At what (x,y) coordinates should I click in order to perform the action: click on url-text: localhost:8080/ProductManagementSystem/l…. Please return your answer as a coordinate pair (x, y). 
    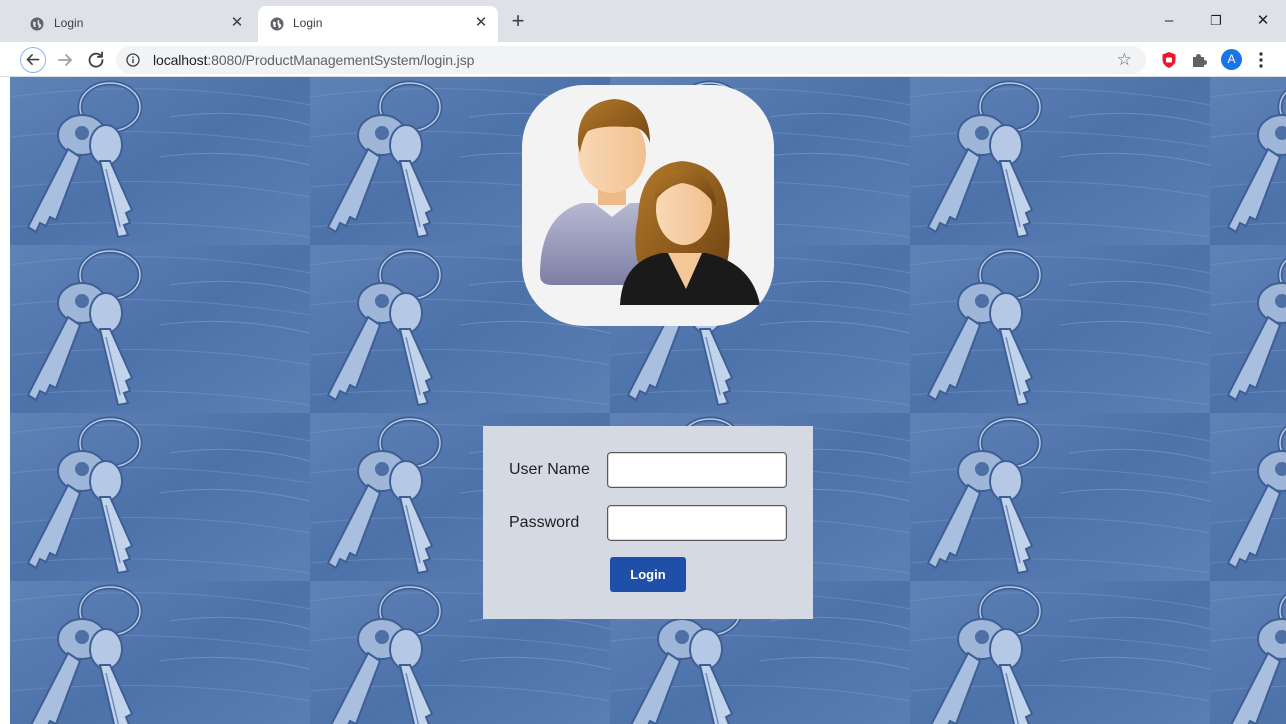
    Looking at the image, I should click on (313, 60).